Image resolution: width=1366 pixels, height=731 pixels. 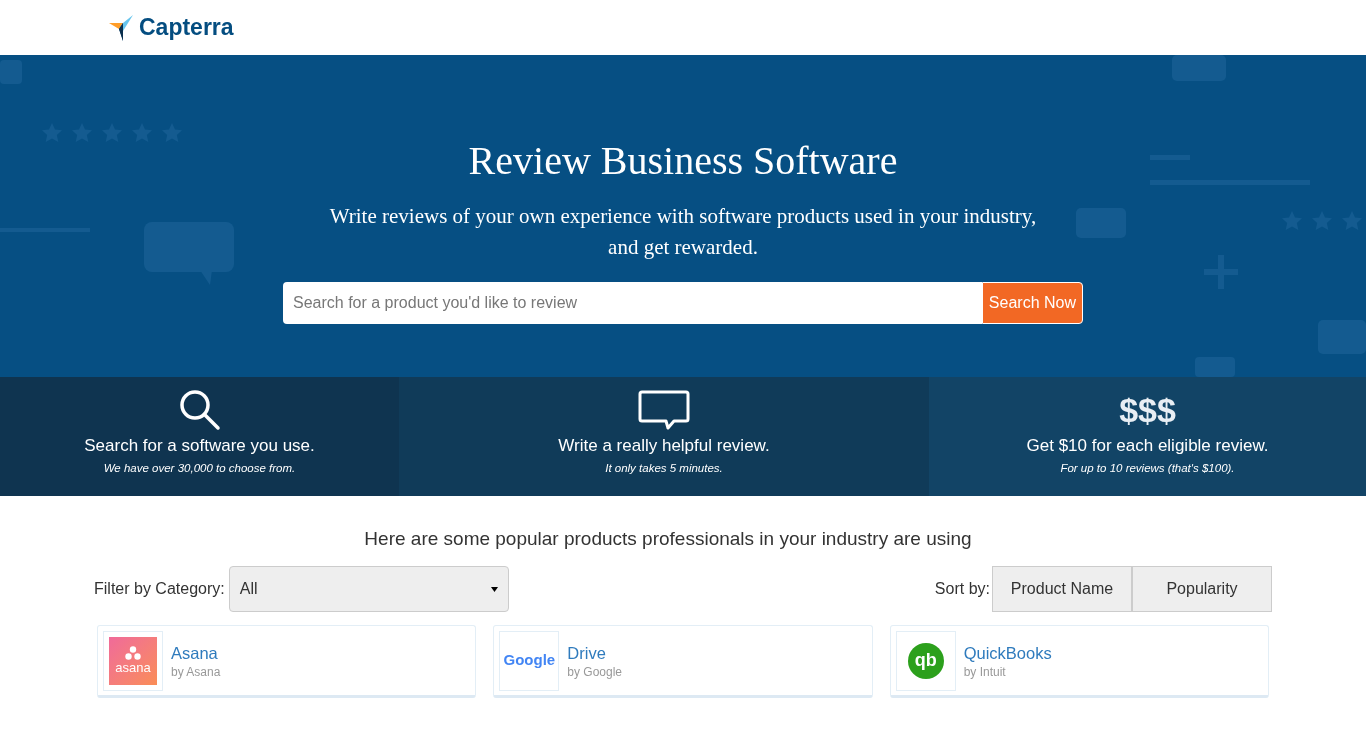 I want to click on product-card: qb QuickBooks by Intuit, so click(x=1079, y=661).